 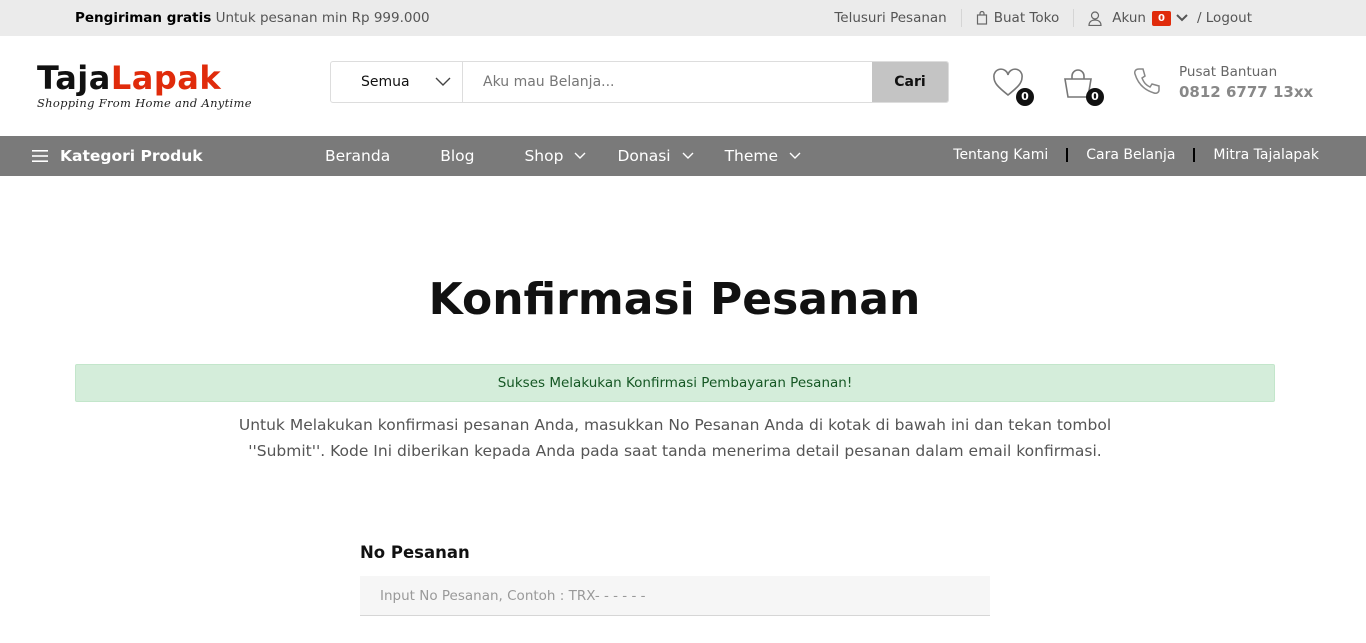 I want to click on logo-wordmark: TajaLapak, so click(x=157, y=78).